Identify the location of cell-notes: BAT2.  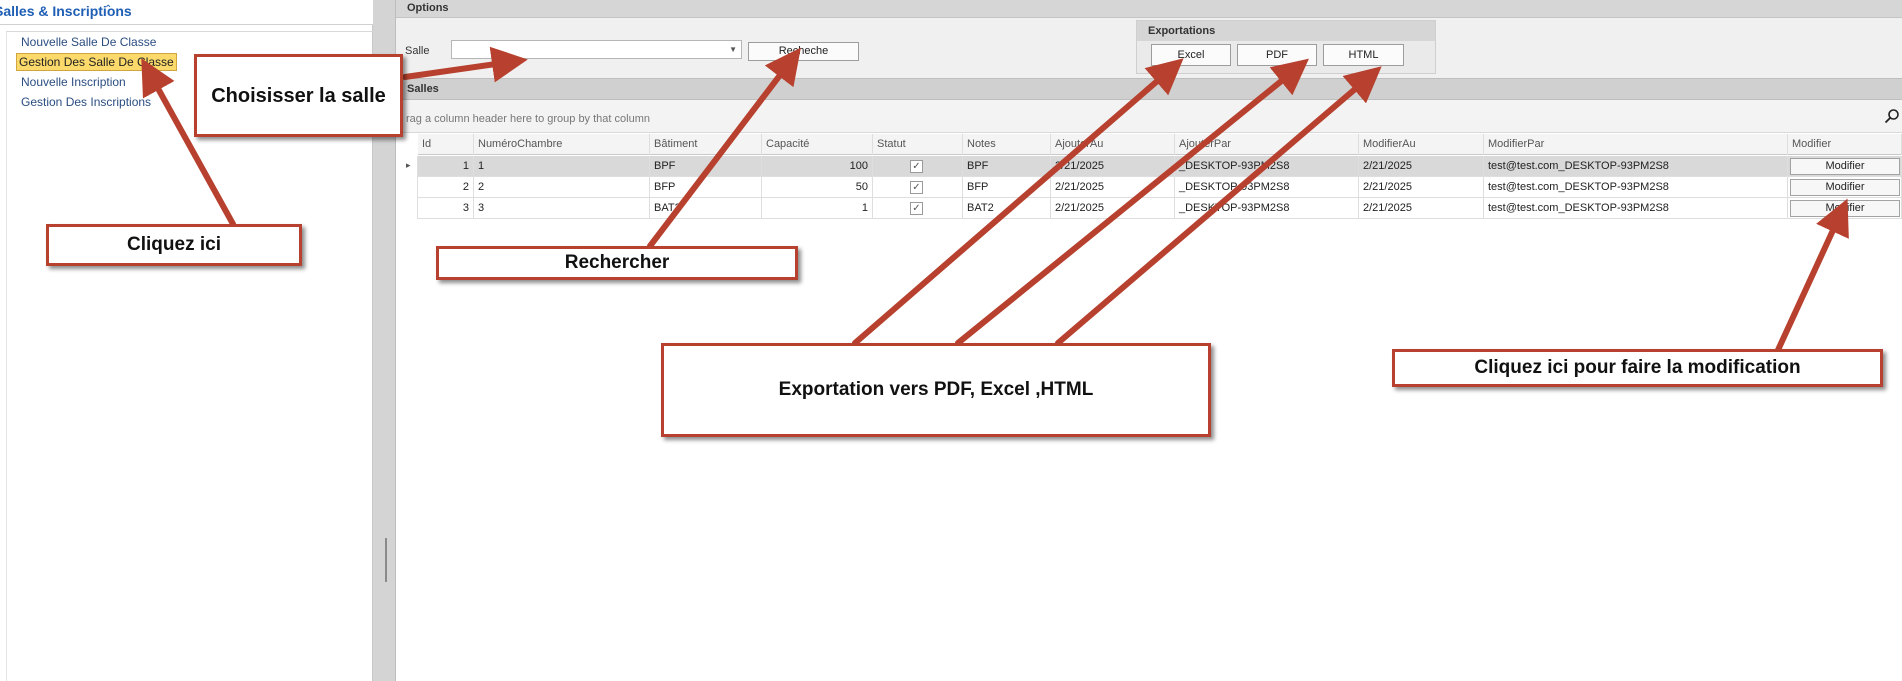
(1007, 208).